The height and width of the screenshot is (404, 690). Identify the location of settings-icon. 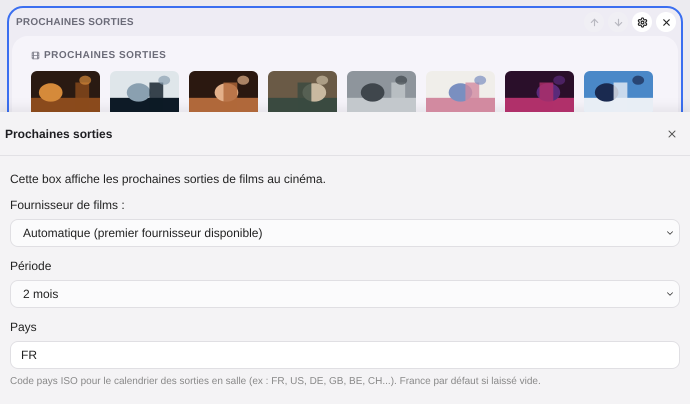
(642, 22).